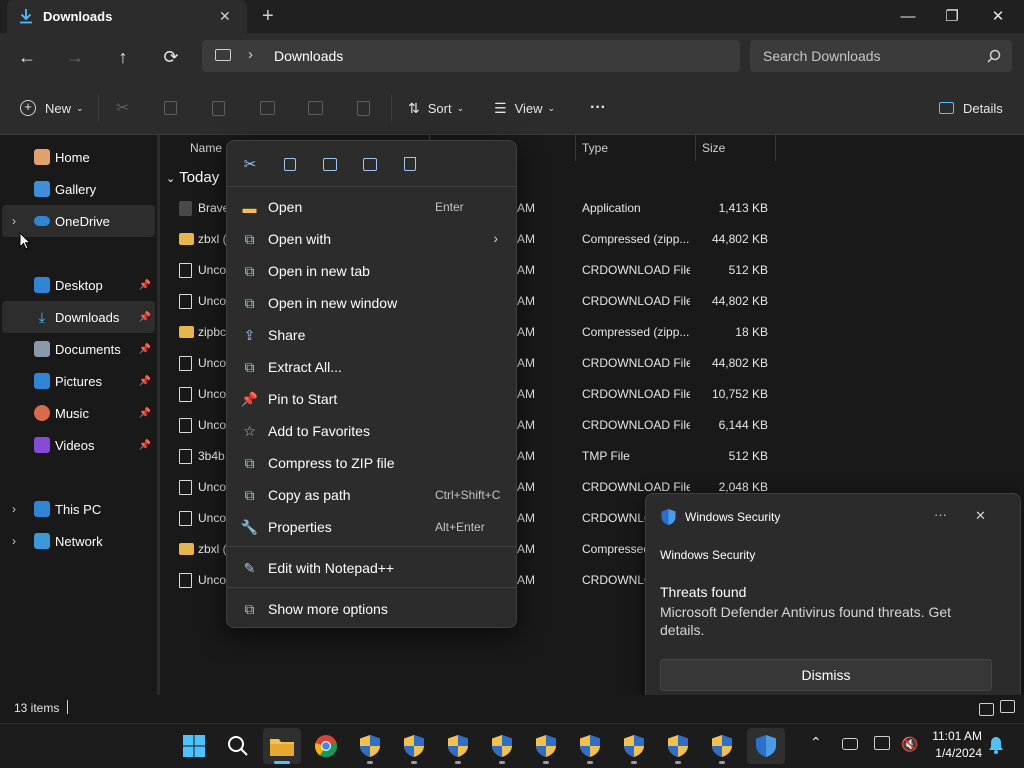 Image resolution: width=1024 pixels, height=768 pixels. Describe the element at coordinates (371, 303) in the screenshot. I see `menu-item-open-in-new-window: ⧉ Open in new window` at that location.